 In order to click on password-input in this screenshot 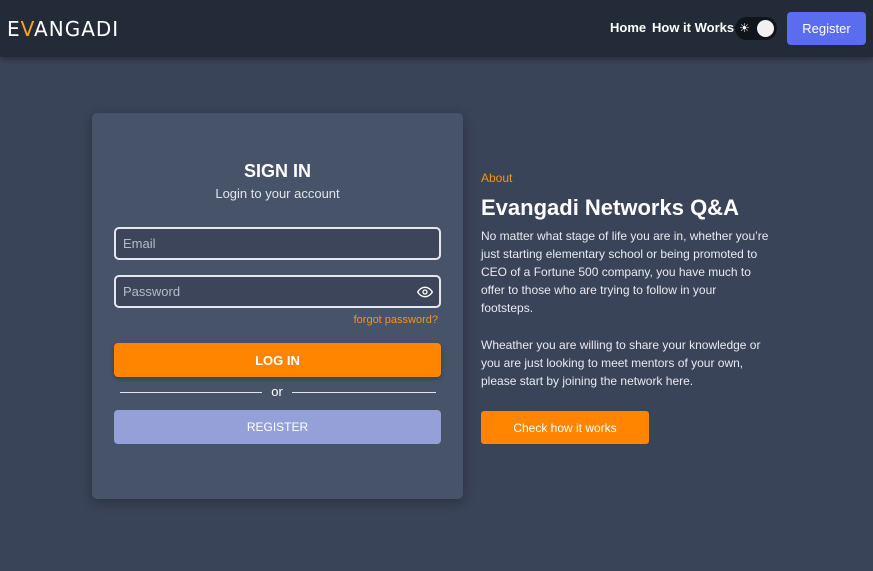, I will do `click(277, 291)`.